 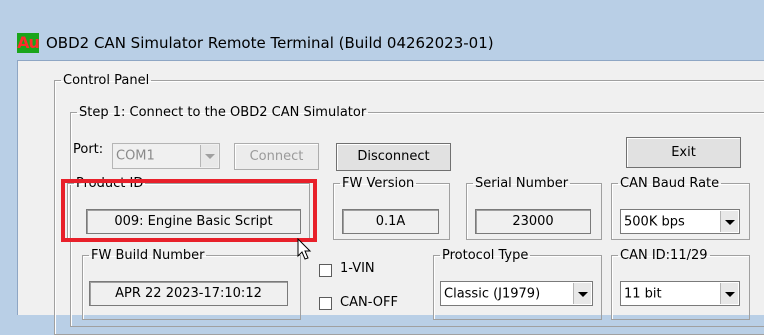 What do you see at coordinates (680, 293) in the screenshot?
I see `can-id-select: 11 bit` at bounding box center [680, 293].